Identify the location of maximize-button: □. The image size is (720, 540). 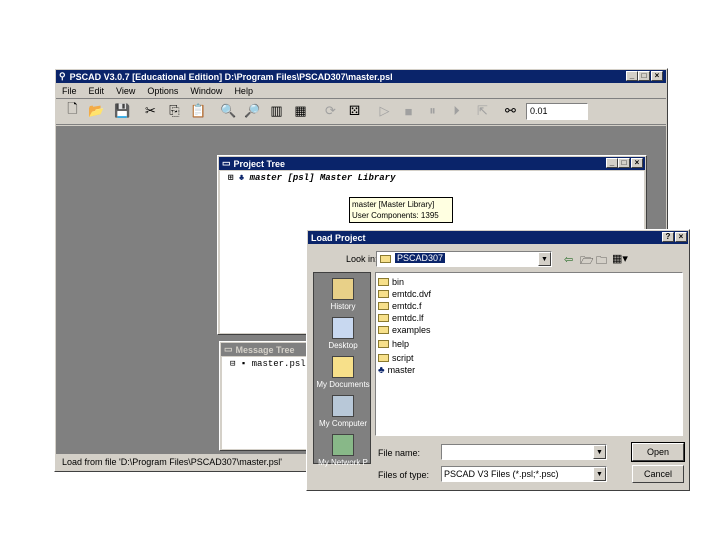
(644, 76).